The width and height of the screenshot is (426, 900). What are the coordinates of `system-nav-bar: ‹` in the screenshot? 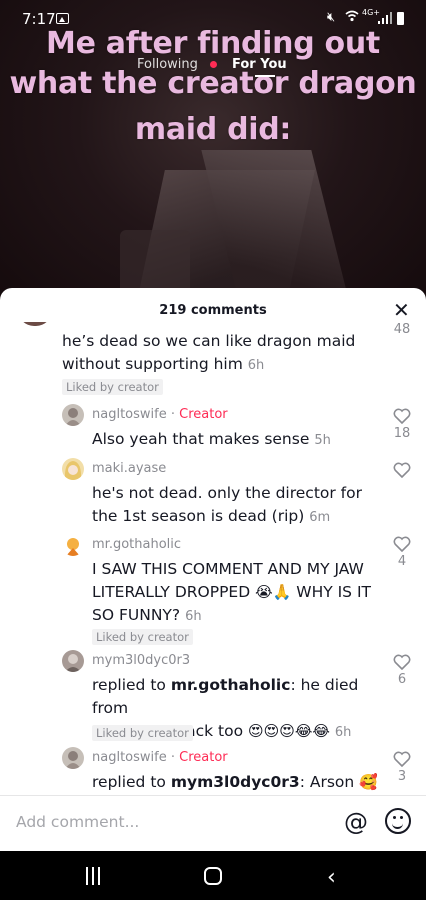 It's located at (213, 875).